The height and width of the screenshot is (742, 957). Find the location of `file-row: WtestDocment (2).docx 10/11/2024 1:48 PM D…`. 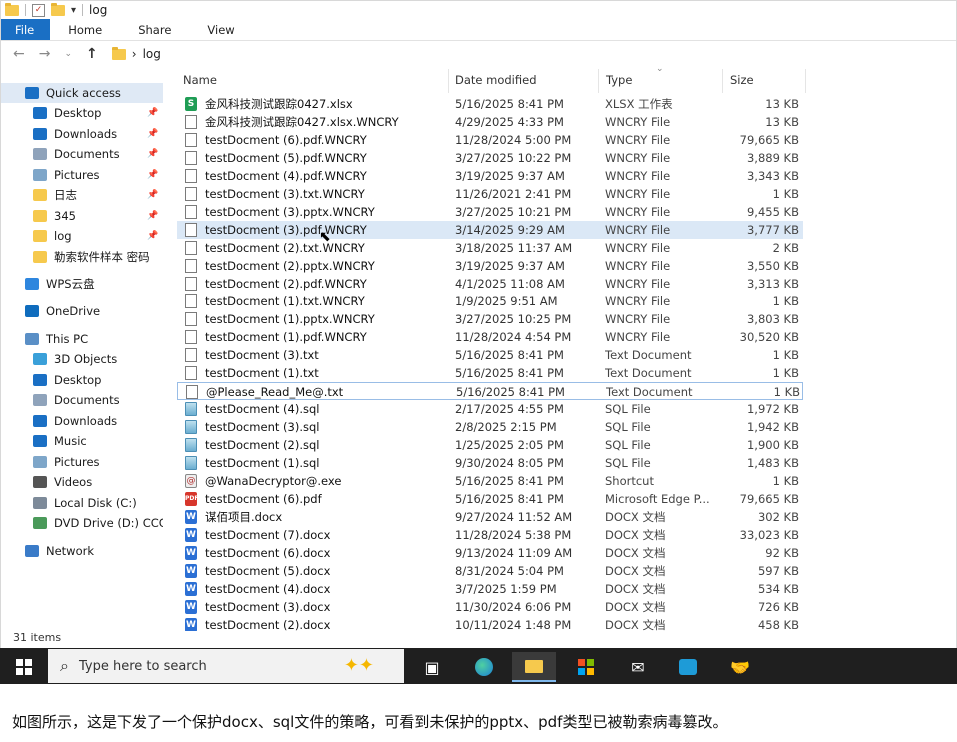

file-row: WtestDocment (2).docx 10/11/2024 1:48 PM D… is located at coordinates (490, 623).